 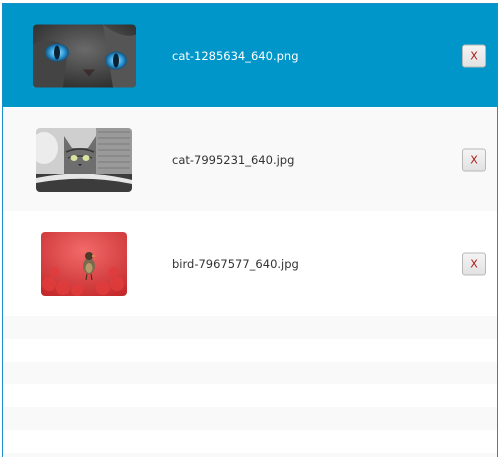 I want to click on bird-in-flowers-thumbnail, so click(x=84, y=263).